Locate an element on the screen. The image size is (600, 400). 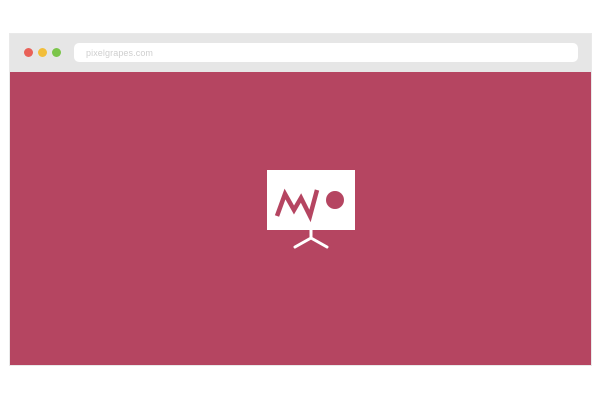
maximize-window-button is located at coordinates (56, 52).